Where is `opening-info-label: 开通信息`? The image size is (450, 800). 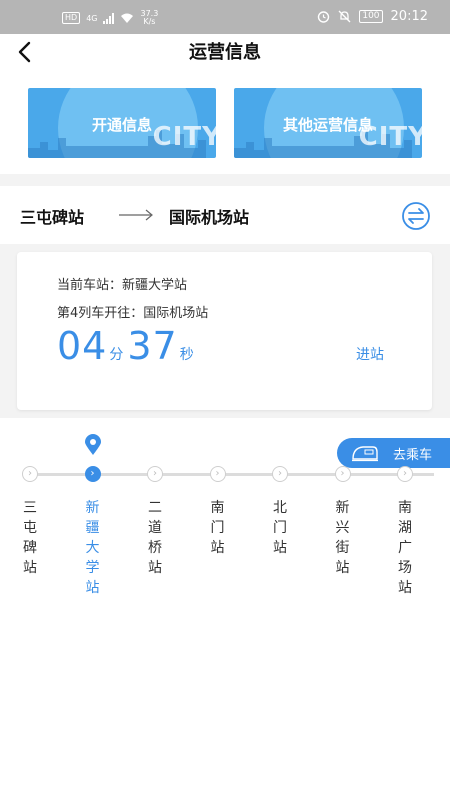
opening-info-label: 开通信息 is located at coordinates (121, 125).